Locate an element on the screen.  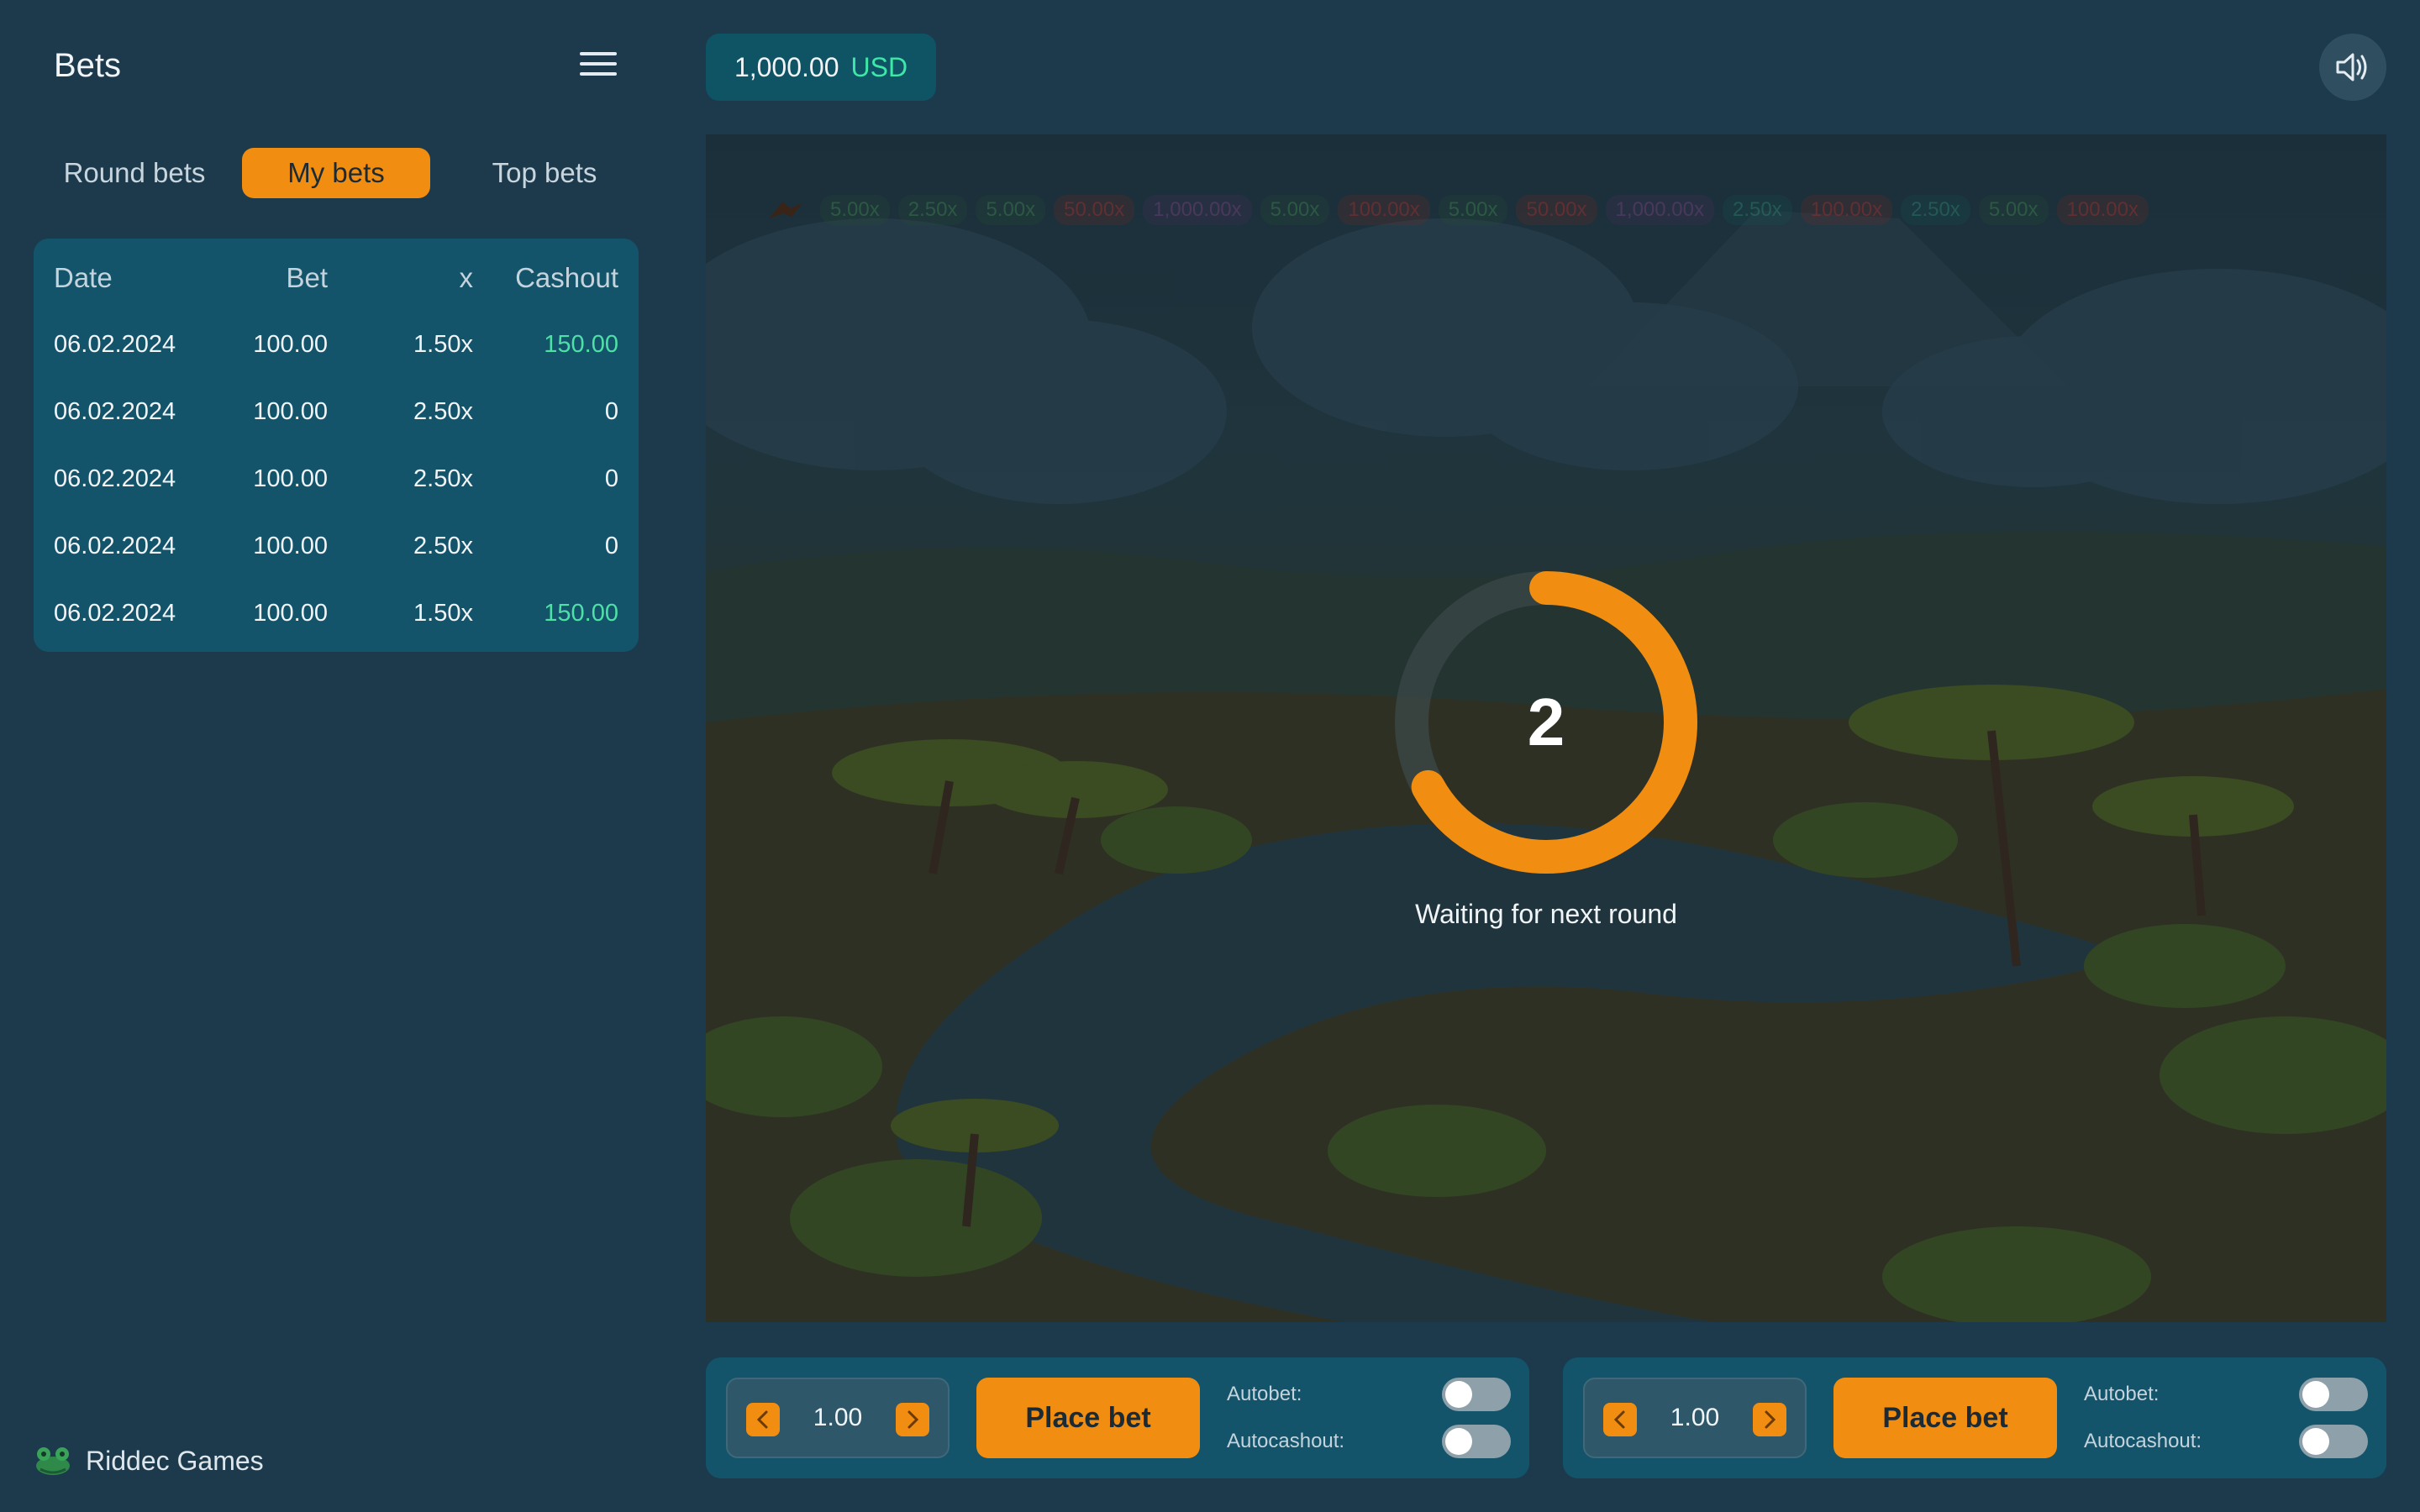
sound-toggle-button is located at coordinates (2352, 67).